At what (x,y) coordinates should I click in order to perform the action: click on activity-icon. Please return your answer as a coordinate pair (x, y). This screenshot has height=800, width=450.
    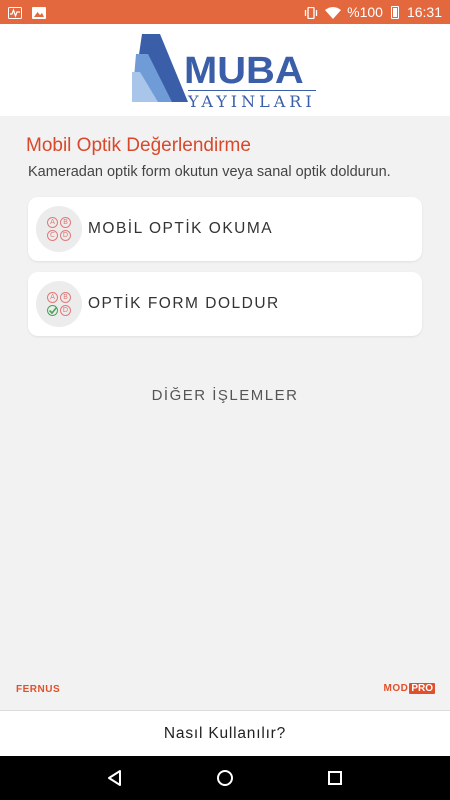
    Looking at the image, I should click on (15, 12).